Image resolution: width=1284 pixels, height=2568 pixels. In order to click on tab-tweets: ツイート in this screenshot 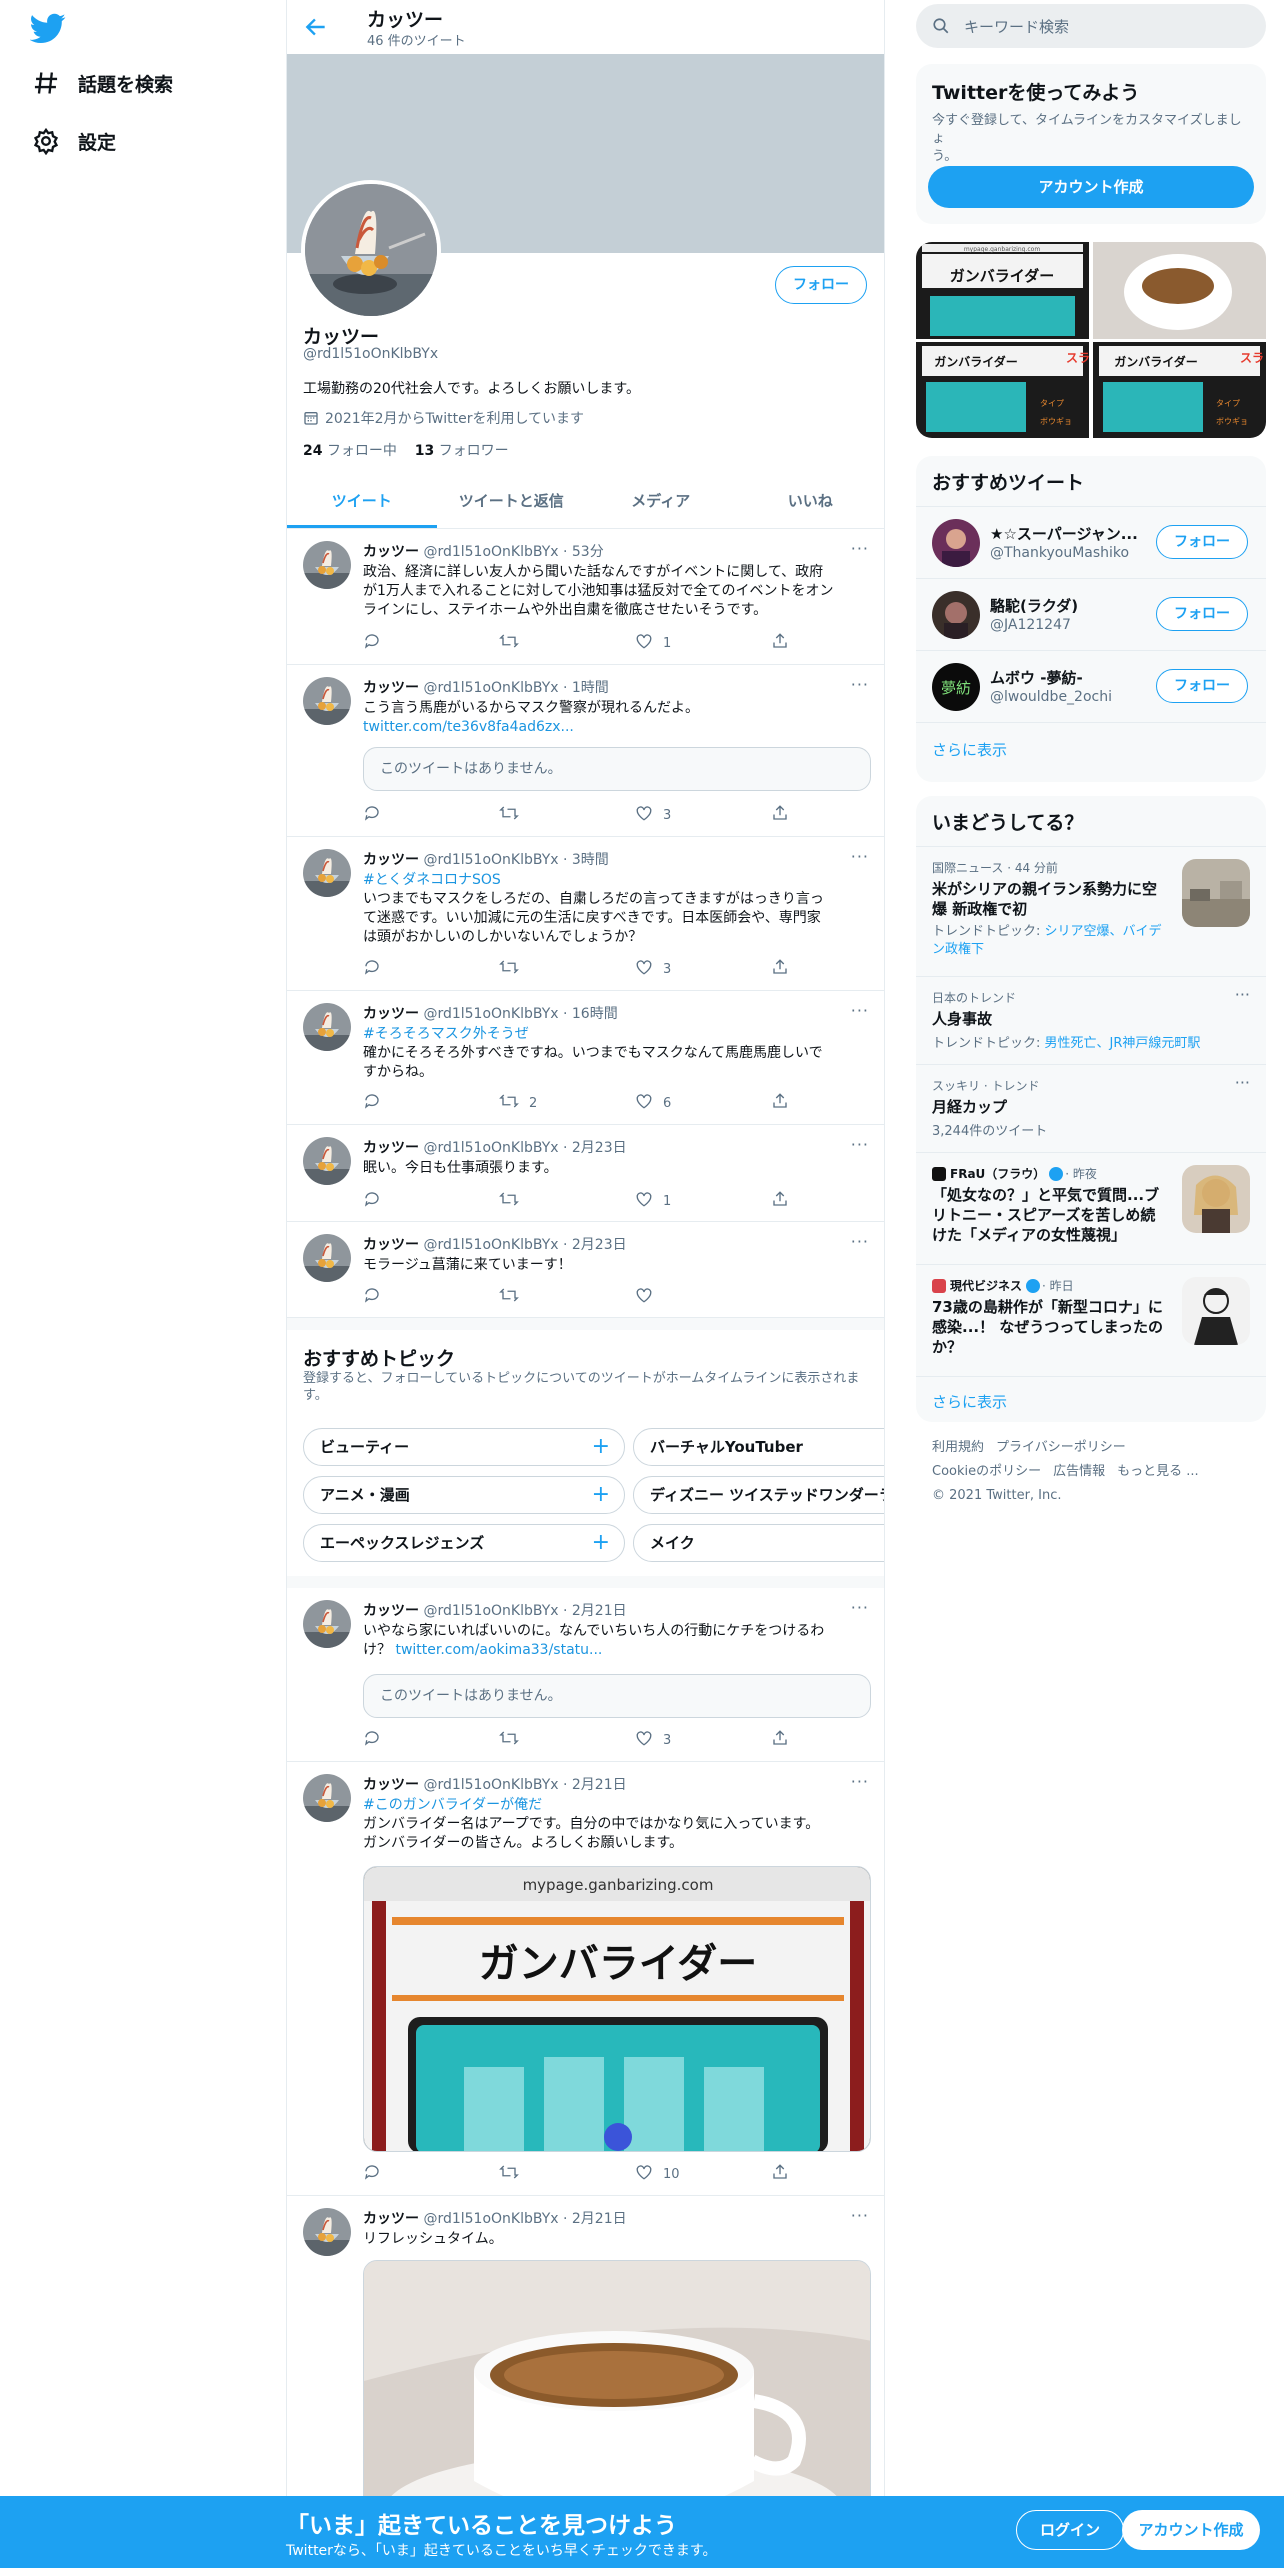, I will do `click(362, 501)`.